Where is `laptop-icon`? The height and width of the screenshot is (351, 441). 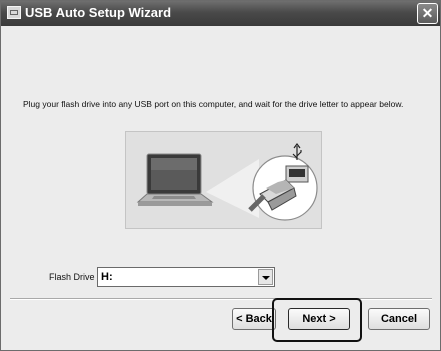 laptop-icon is located at coordinates (175, 179).